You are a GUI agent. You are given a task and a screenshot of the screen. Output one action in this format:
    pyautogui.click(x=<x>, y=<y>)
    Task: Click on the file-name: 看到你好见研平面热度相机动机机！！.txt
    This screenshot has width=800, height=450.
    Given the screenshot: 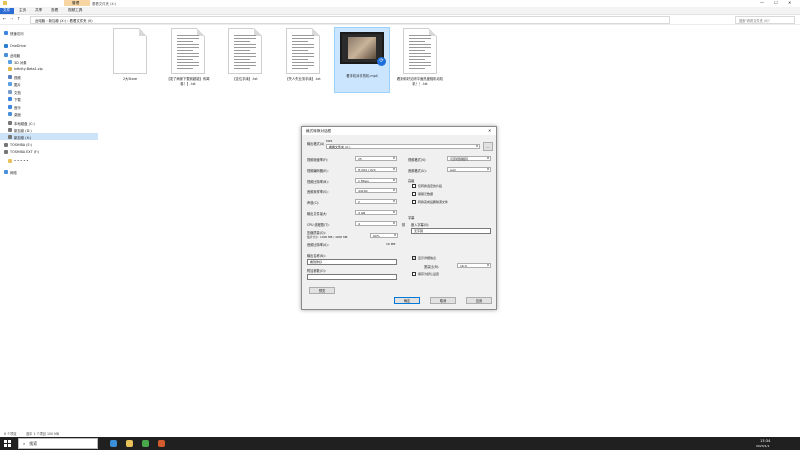 What is the action you would take?
    pyautogui.click(x=420, y=81)
    